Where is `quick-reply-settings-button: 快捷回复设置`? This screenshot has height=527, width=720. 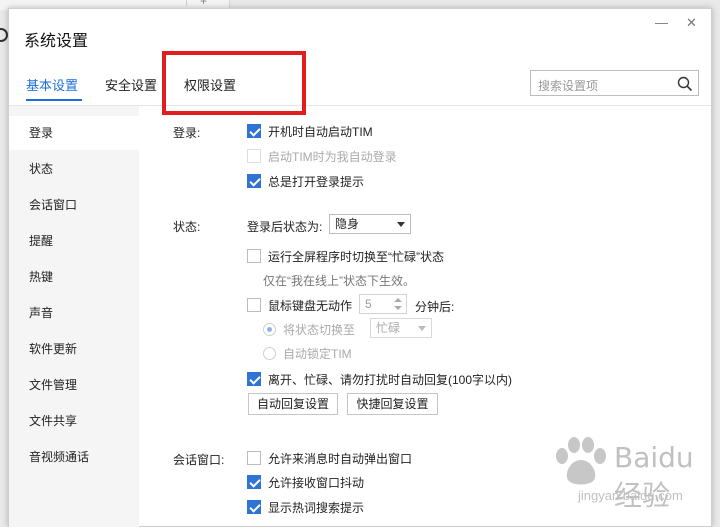
quick-reply-settings-button: 快捷回复设置 is located at coordinates (392, 404).